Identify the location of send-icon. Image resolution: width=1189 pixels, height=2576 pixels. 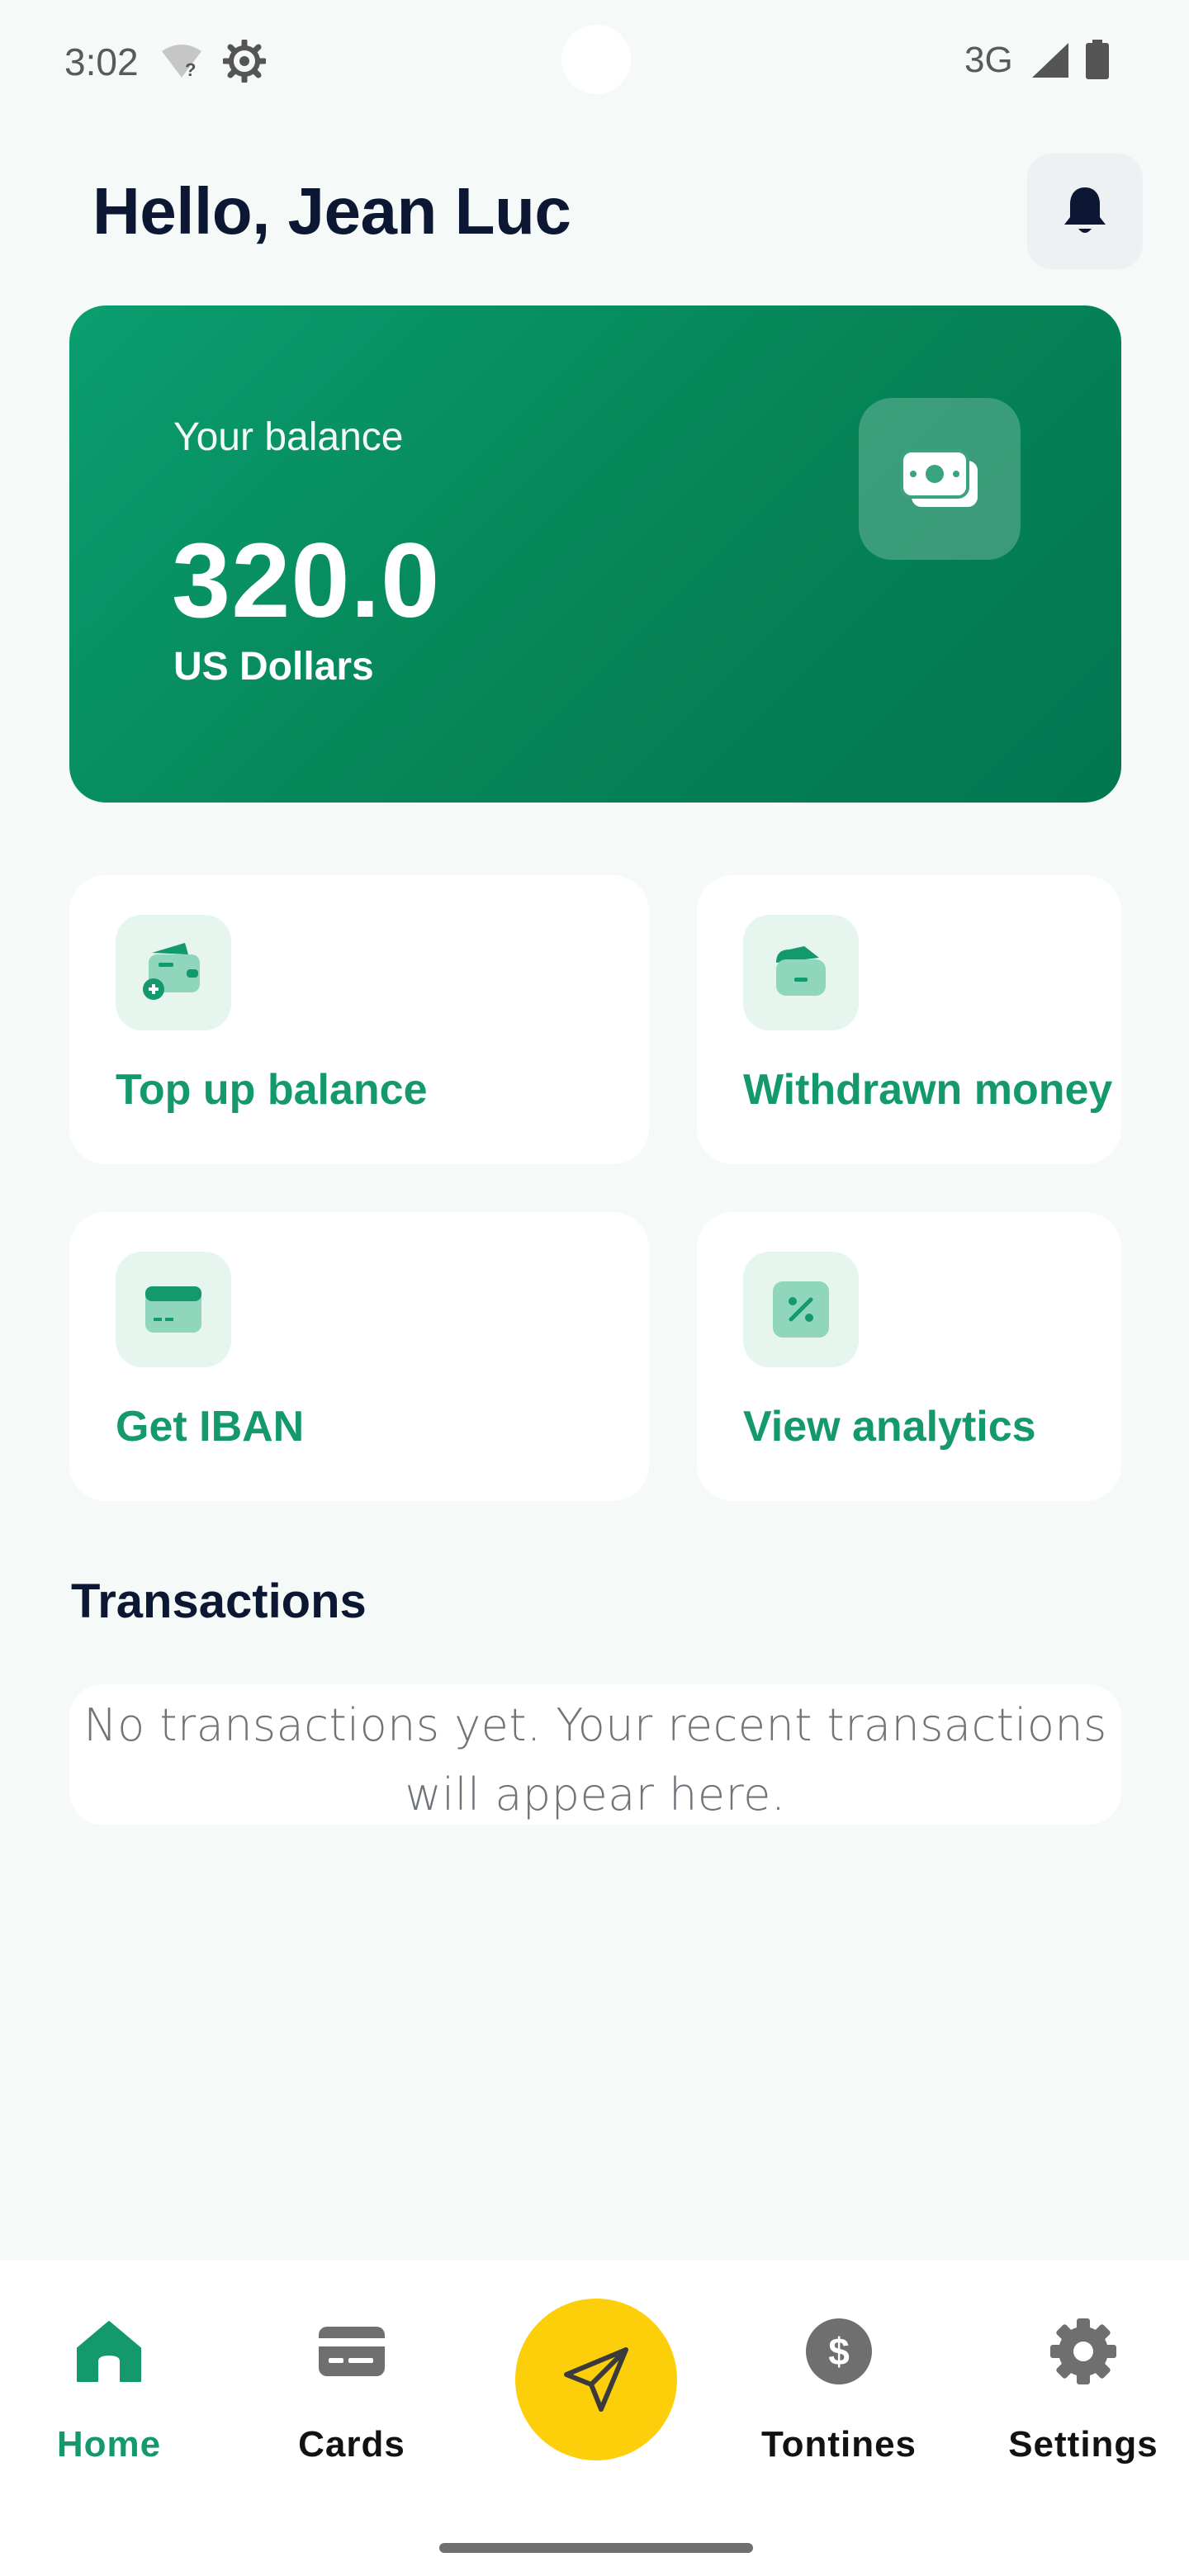
(596, 2379).